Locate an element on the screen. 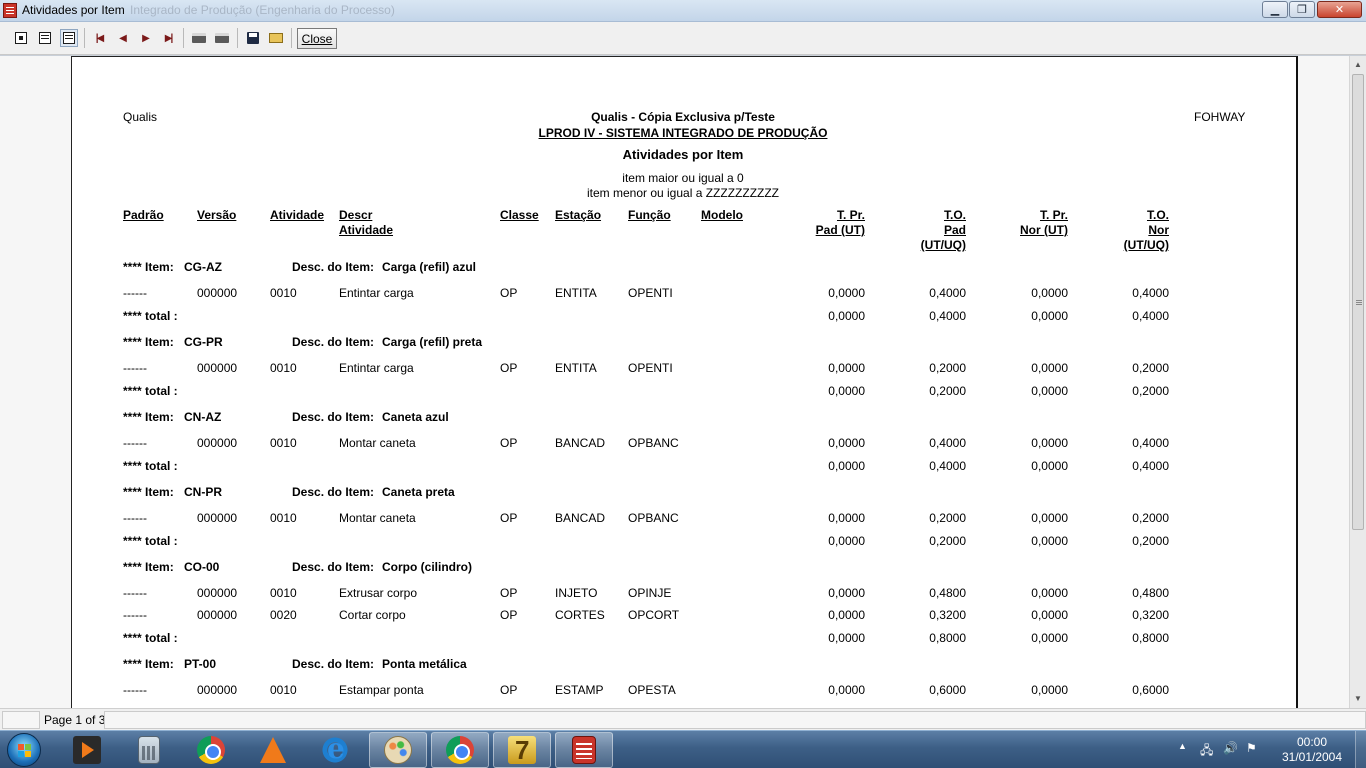 The height and width of the screenshot is (768, 1366). close-preview-button: Close is located at coordinates (317, 38).